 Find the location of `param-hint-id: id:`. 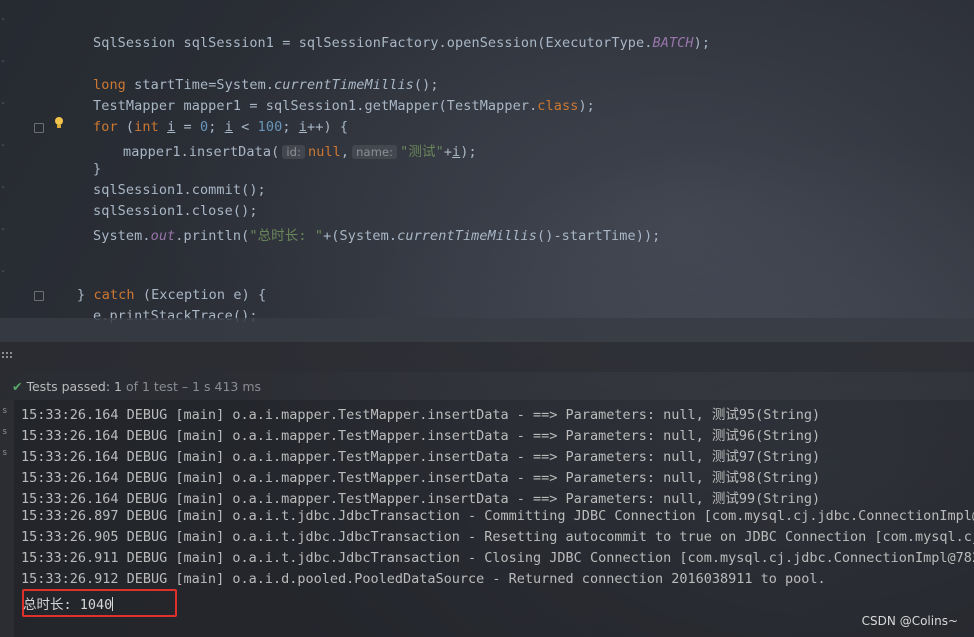

param-hint-id: id: is located at coordinates (293, 152).